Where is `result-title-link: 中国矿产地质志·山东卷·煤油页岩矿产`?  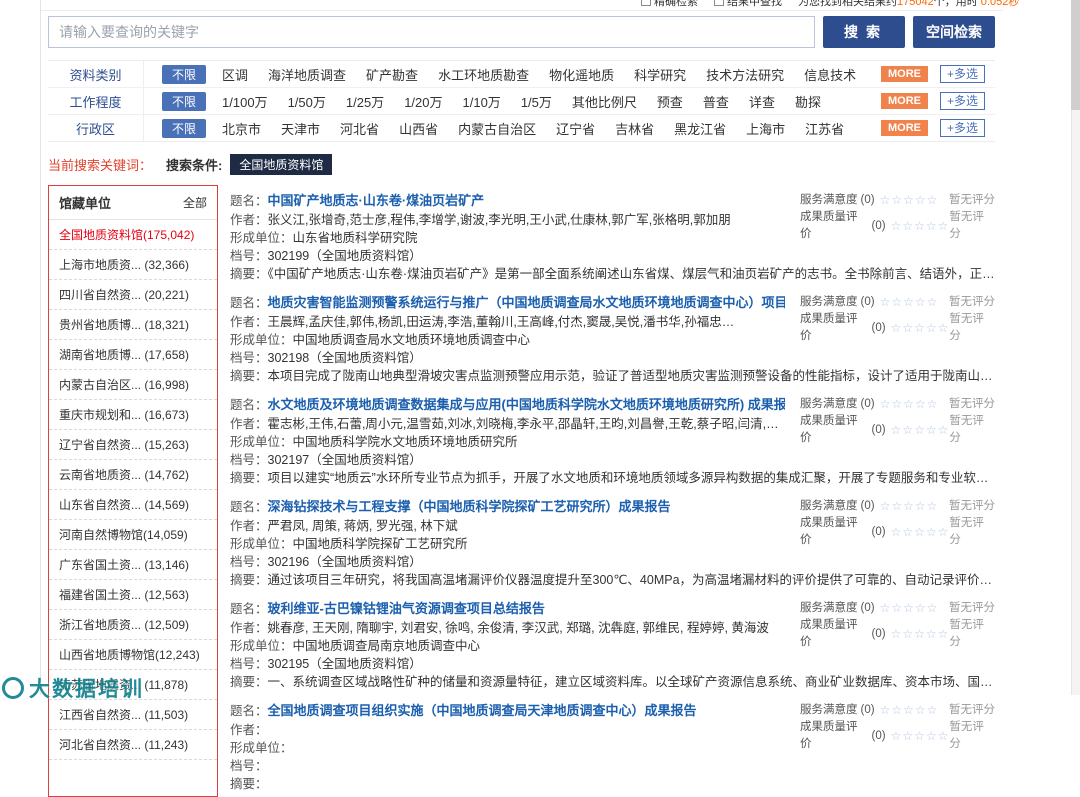
result-title-link: 中国矿产地质志·山东卷·煤油页岩矿产 is located at coordinates (376, 200).